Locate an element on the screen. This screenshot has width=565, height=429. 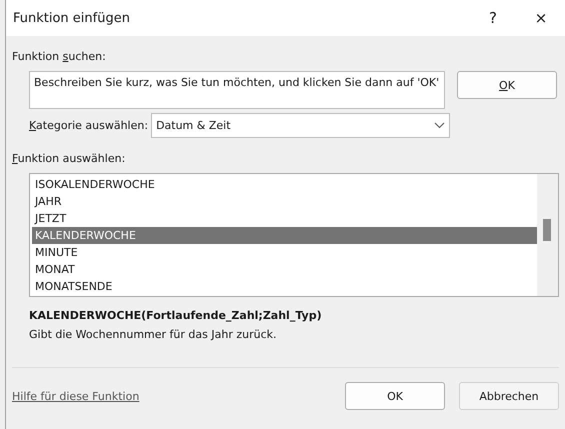
scrollbar is located at coordinates (547, 235).